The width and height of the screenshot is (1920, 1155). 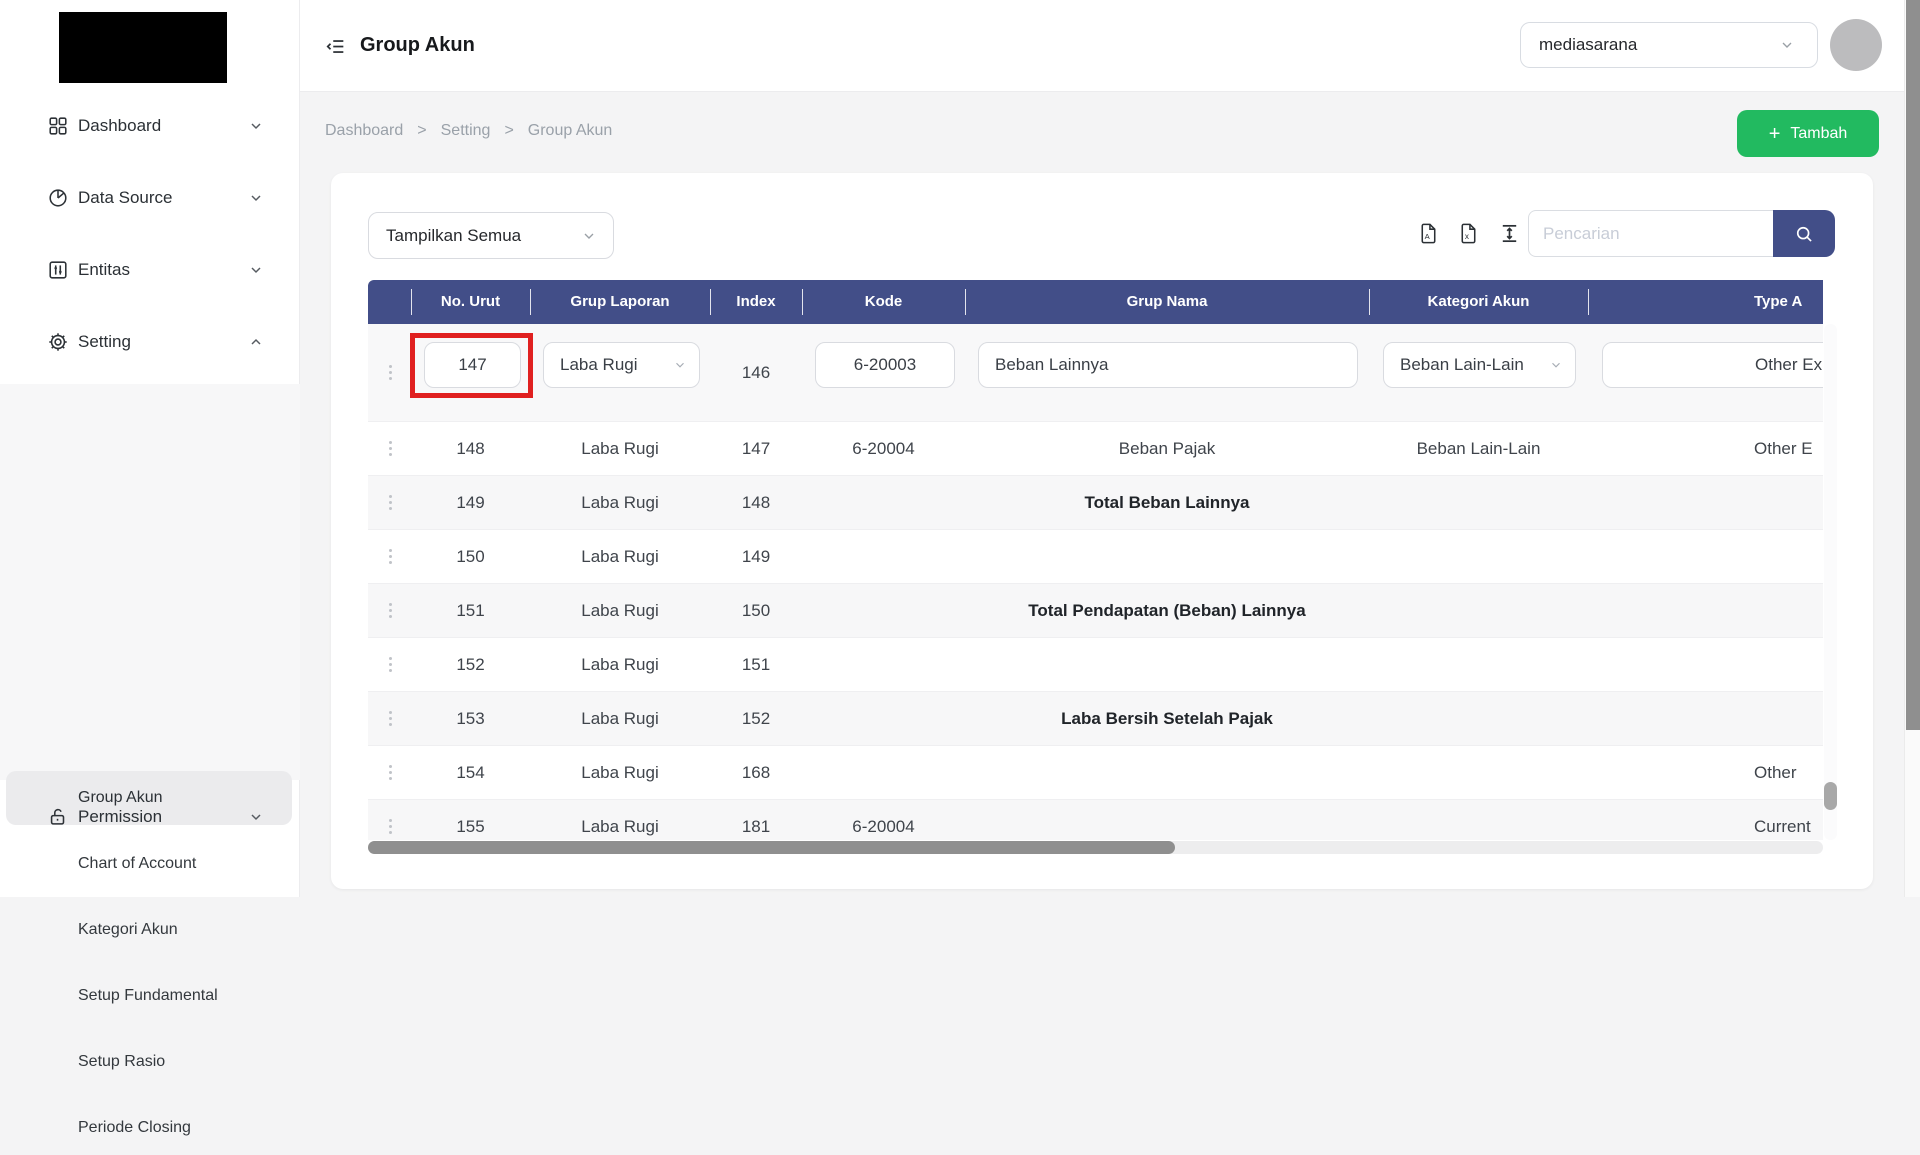 I want to click on cell-index: 148, so click(x=756, y=502).